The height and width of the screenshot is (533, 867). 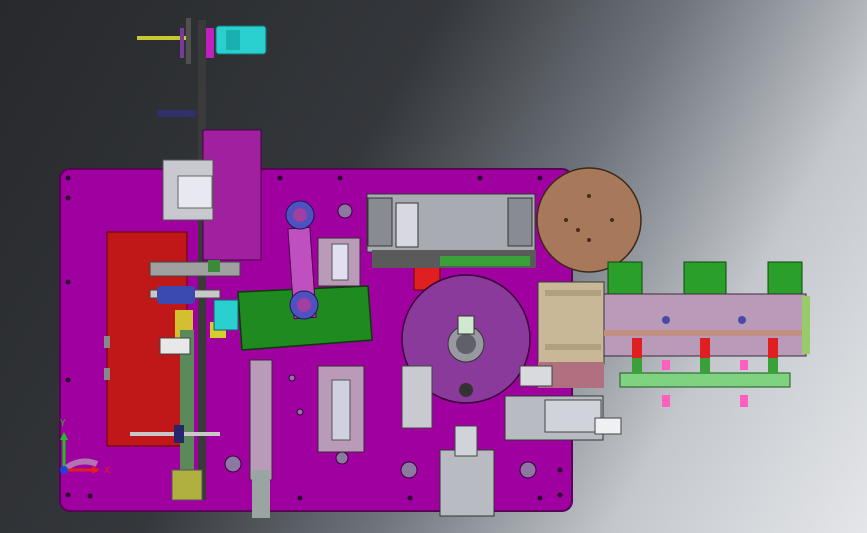 I want to click on gear-rack, so click(x=195, y=269).